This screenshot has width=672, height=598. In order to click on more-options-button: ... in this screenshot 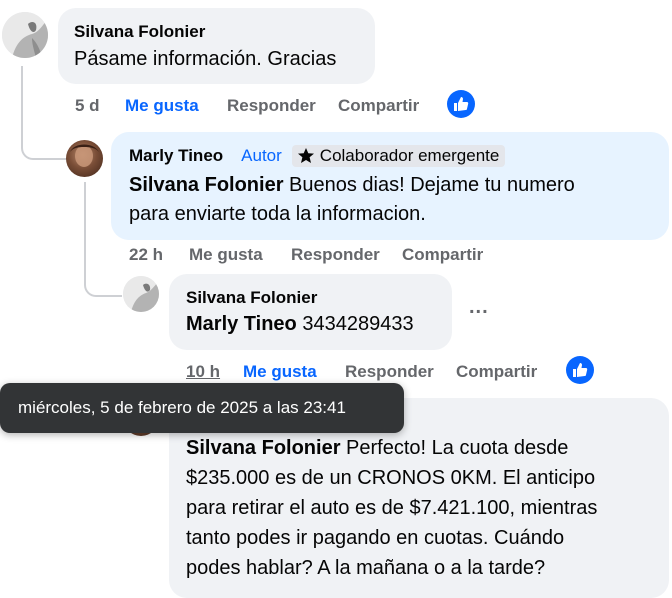, I will do `click(479, 307)`.